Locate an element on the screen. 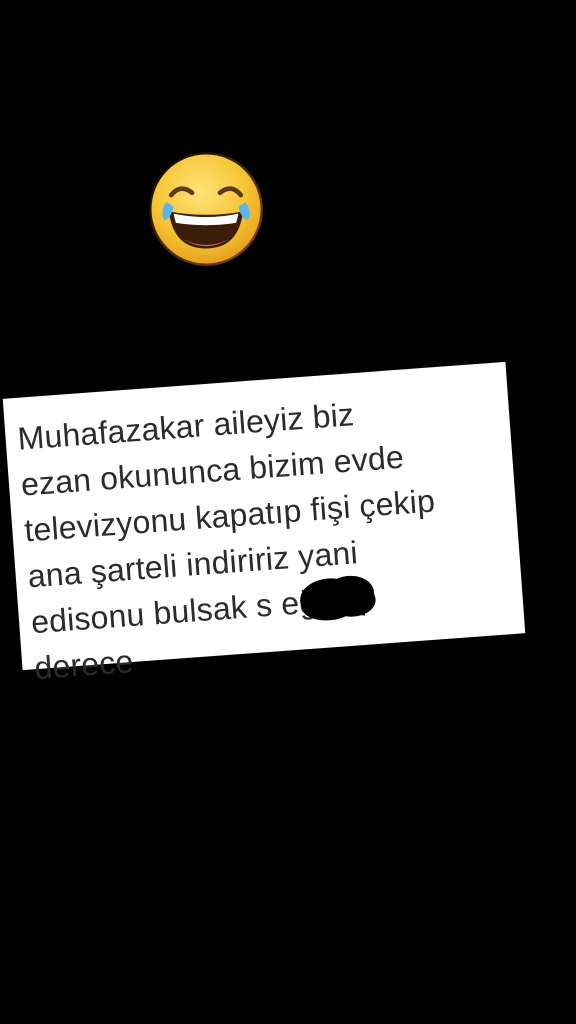 The height and width of the screenshot is (1024, 576). censor-scribble is located at coordinates (338, 598).